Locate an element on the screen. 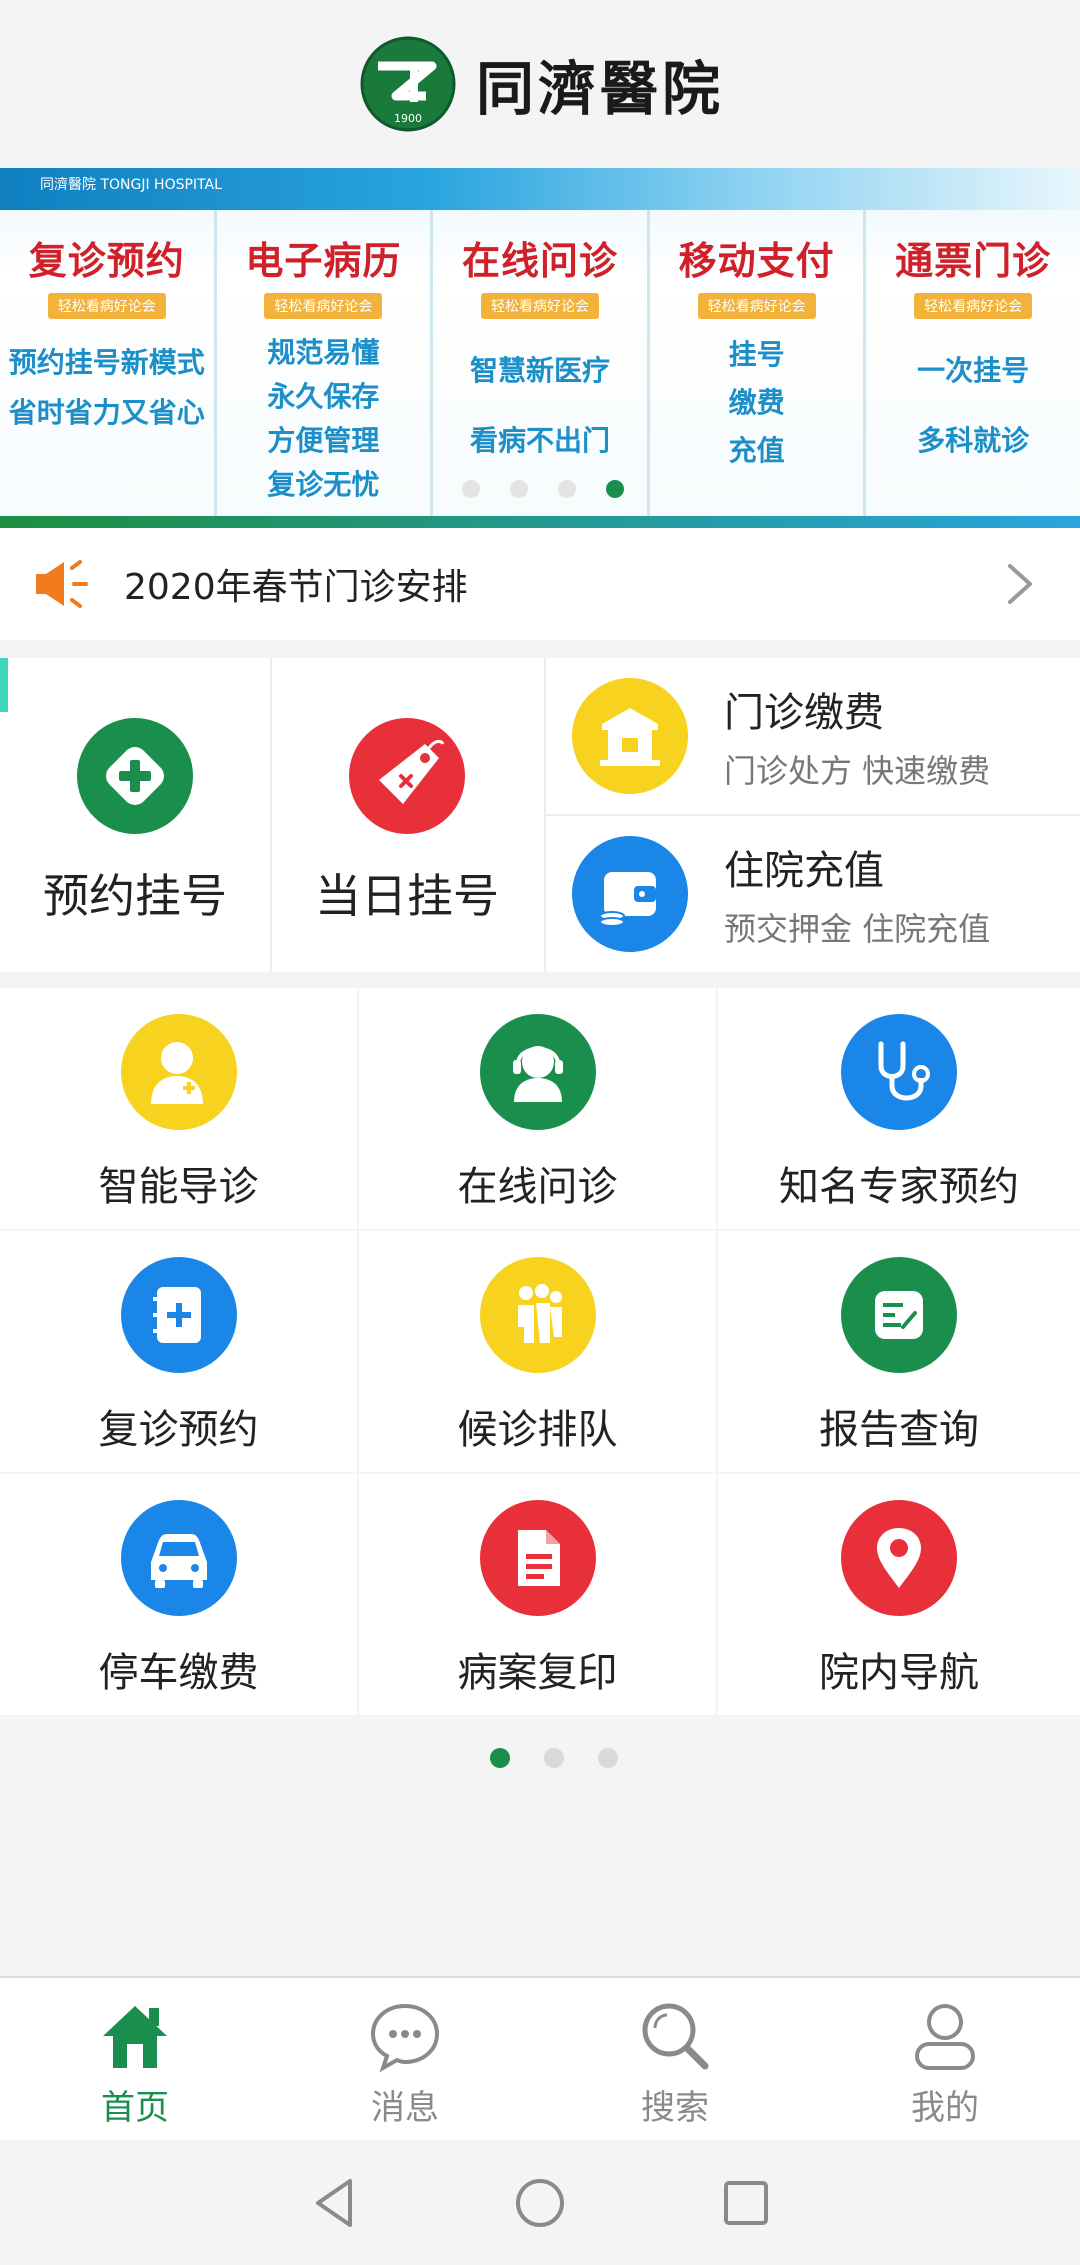 Image resolution: width=1080 pixels, height=2265 pixels. same-day-register-button: 当日挂号 is located at coordinates (407, 815).